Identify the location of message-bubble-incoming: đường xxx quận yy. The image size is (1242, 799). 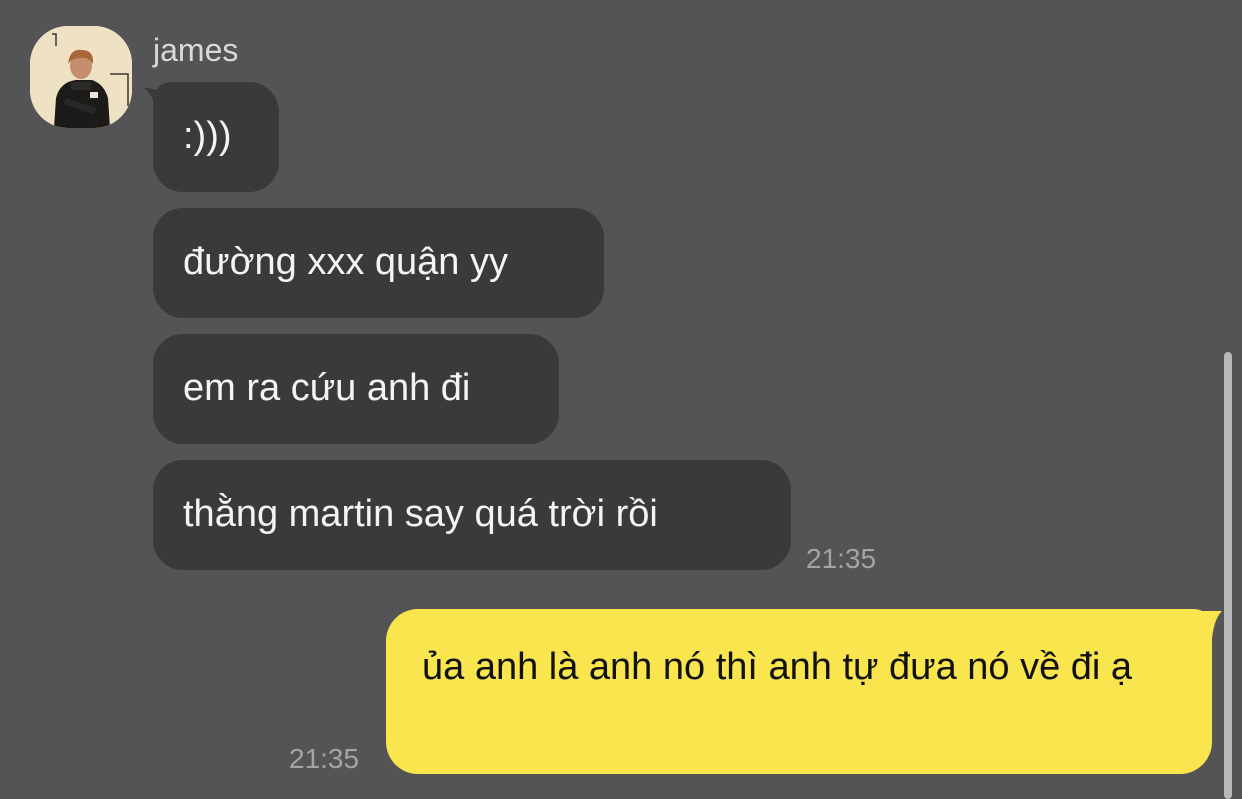
(378, 263).